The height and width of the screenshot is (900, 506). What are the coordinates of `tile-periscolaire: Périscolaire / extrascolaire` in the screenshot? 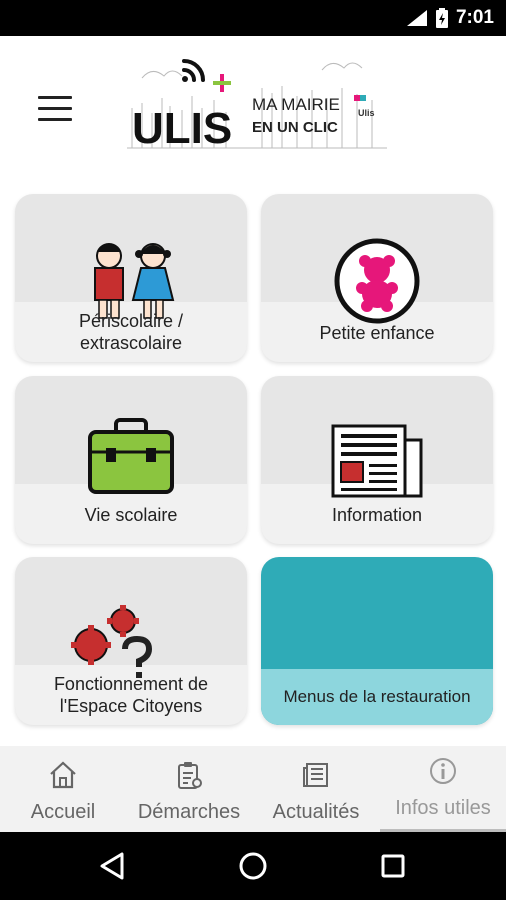 It's located at (131, 278).